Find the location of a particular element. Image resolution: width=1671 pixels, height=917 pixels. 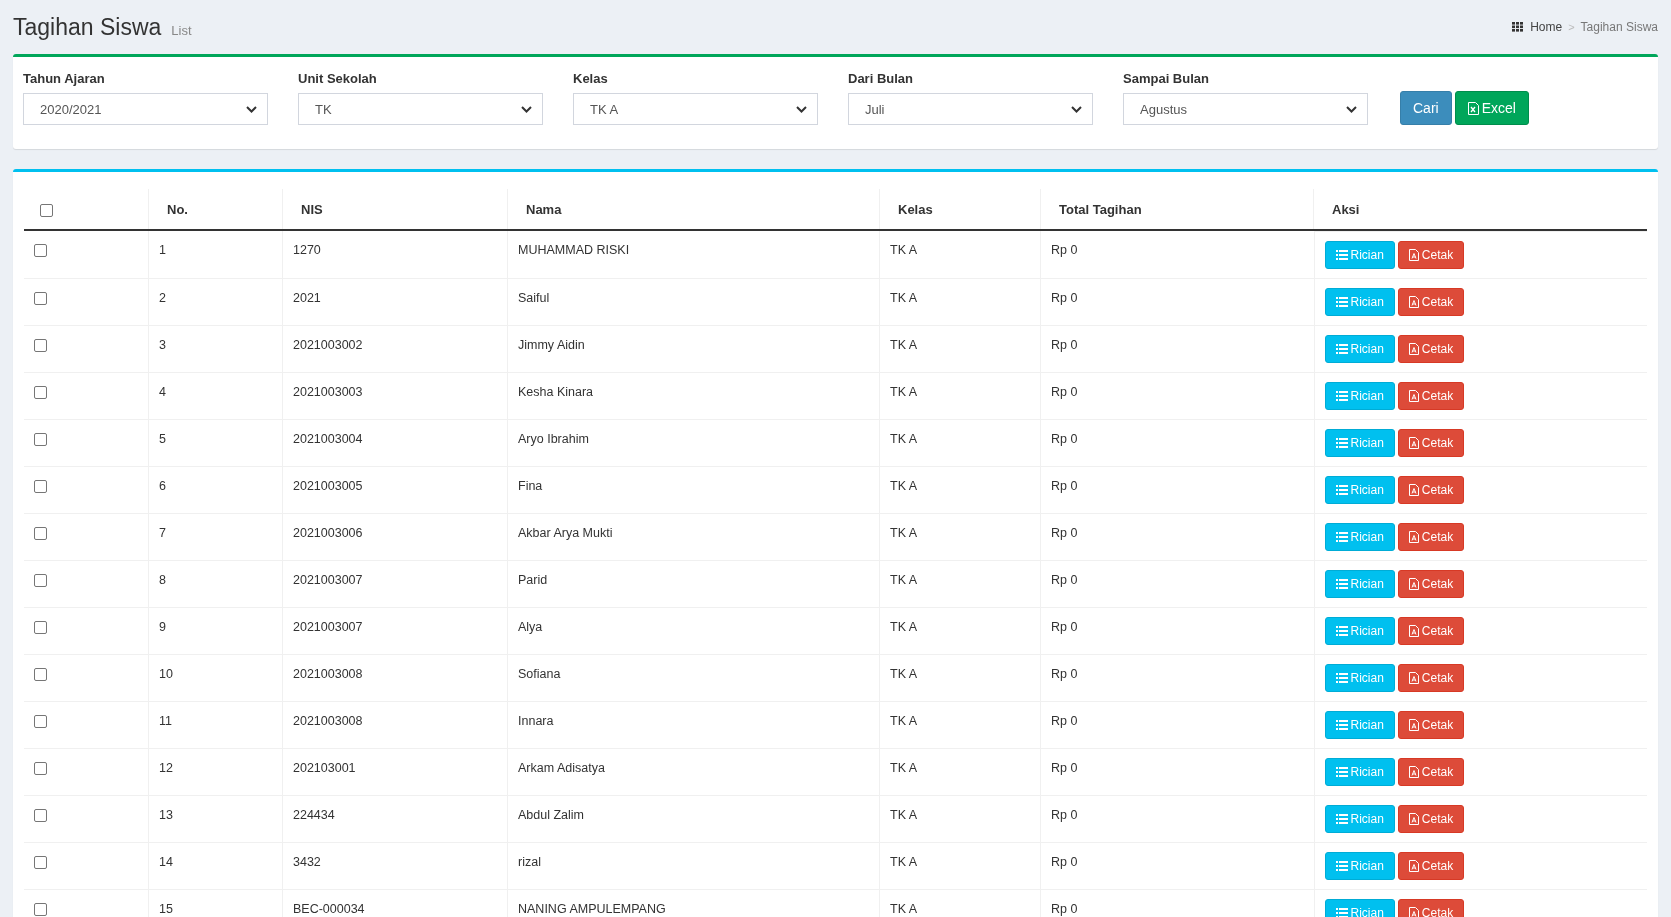

table-cell: 8 is located at coordinates (215, 583).